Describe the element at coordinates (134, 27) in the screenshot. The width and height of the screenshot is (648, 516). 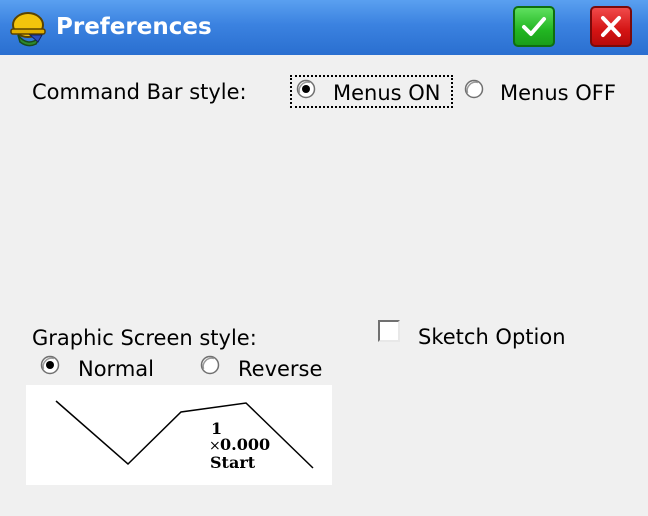
I see `window-title: Preferences` at that location.